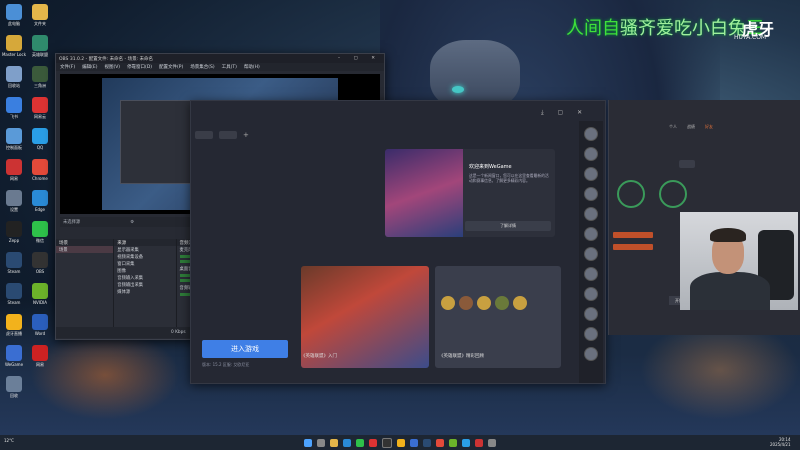  What do you see at coordinates (144, 284) in the screenshot?
I see `source-item: 音频输出采集` at bounding box center [144, 284].